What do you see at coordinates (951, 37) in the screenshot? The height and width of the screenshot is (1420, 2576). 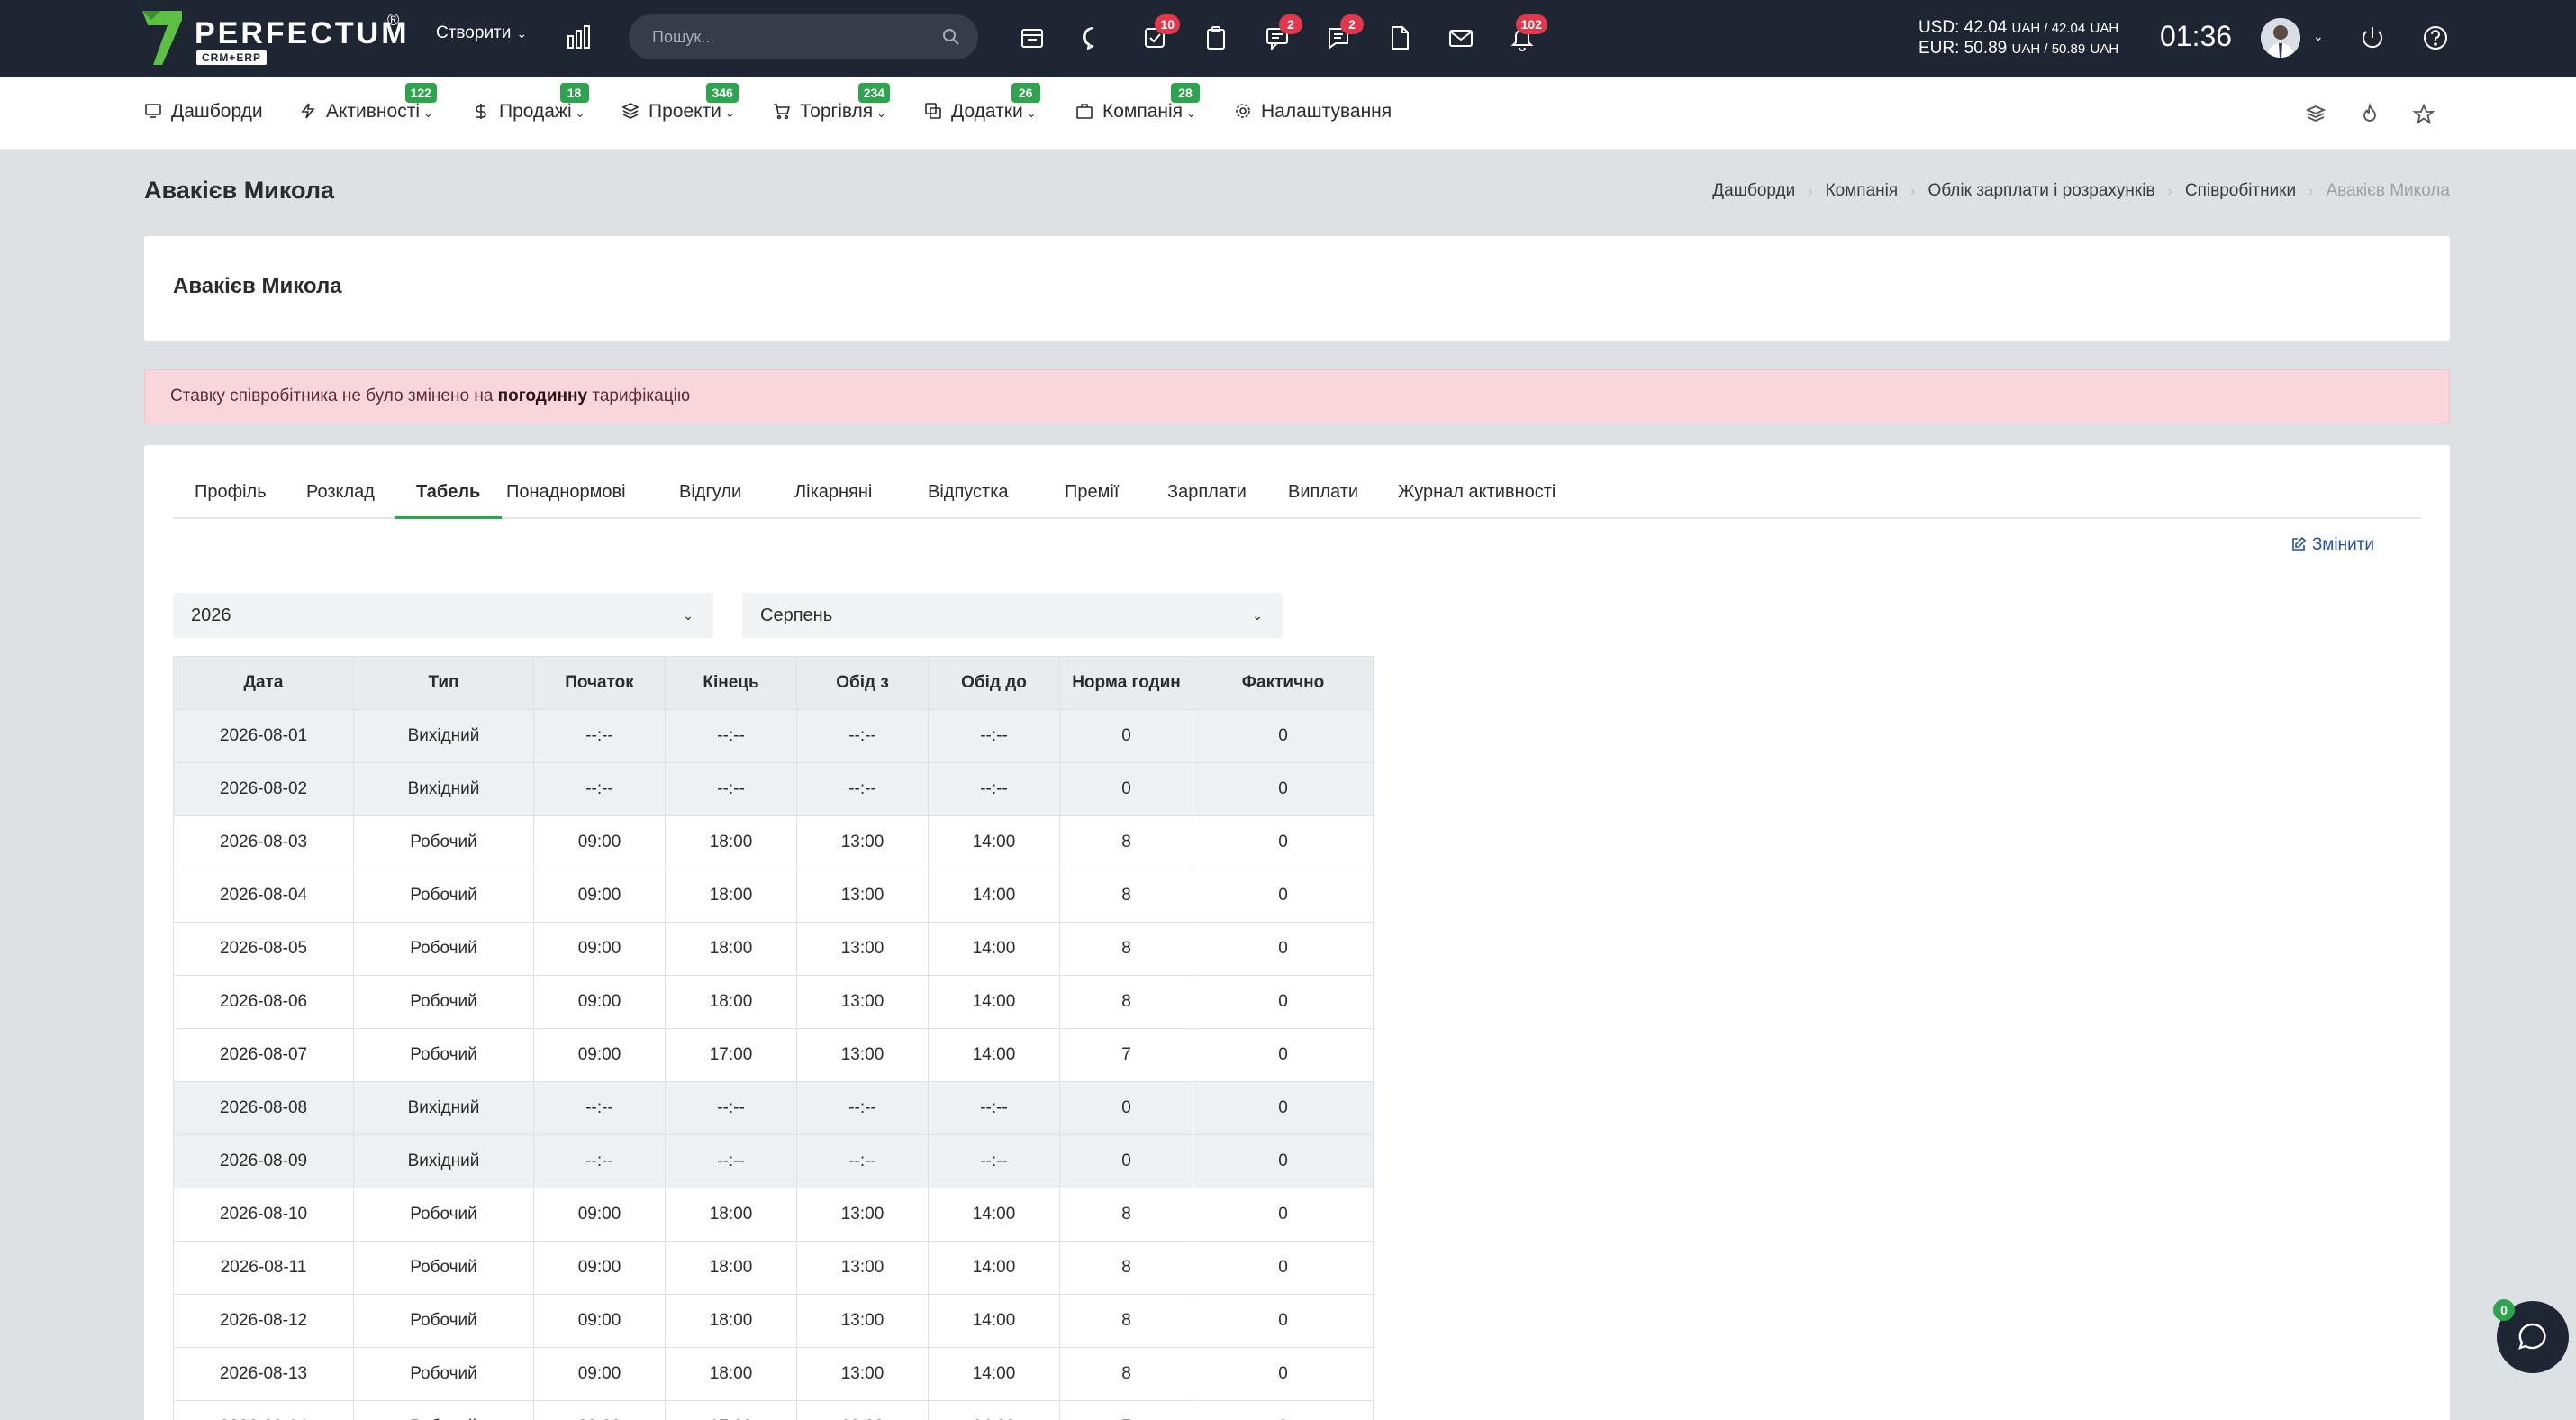 I see `search-icon` at bounding box center [951, 37].